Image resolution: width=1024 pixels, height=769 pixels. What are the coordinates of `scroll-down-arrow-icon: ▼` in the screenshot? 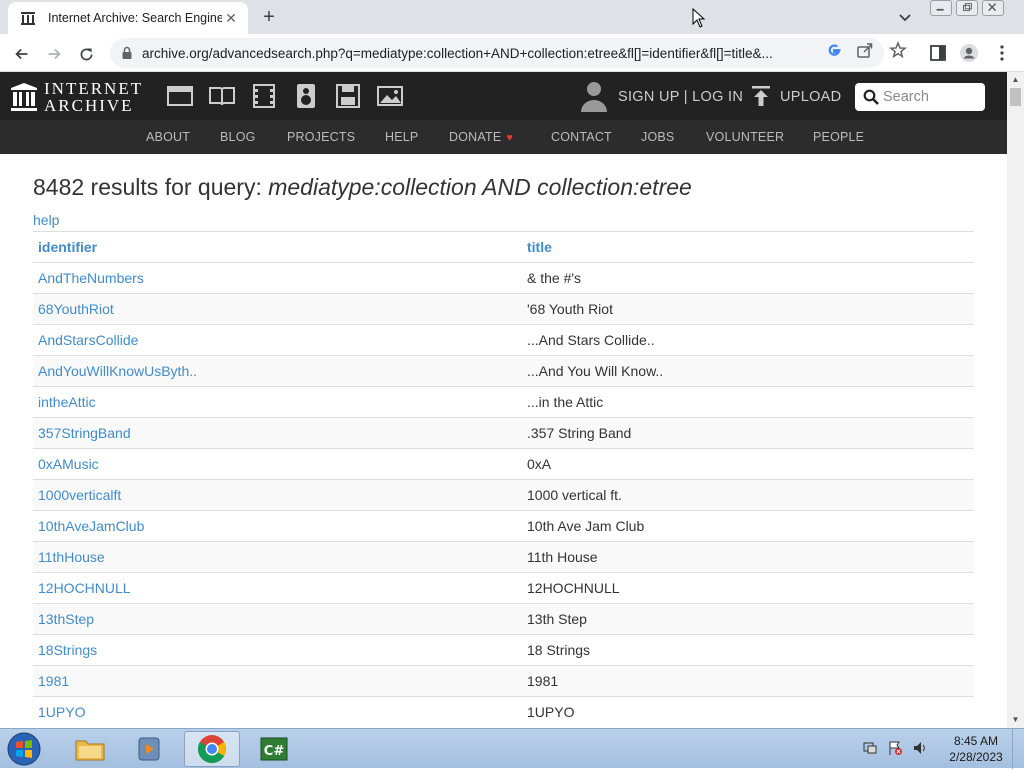 It's located at (1015, 719).